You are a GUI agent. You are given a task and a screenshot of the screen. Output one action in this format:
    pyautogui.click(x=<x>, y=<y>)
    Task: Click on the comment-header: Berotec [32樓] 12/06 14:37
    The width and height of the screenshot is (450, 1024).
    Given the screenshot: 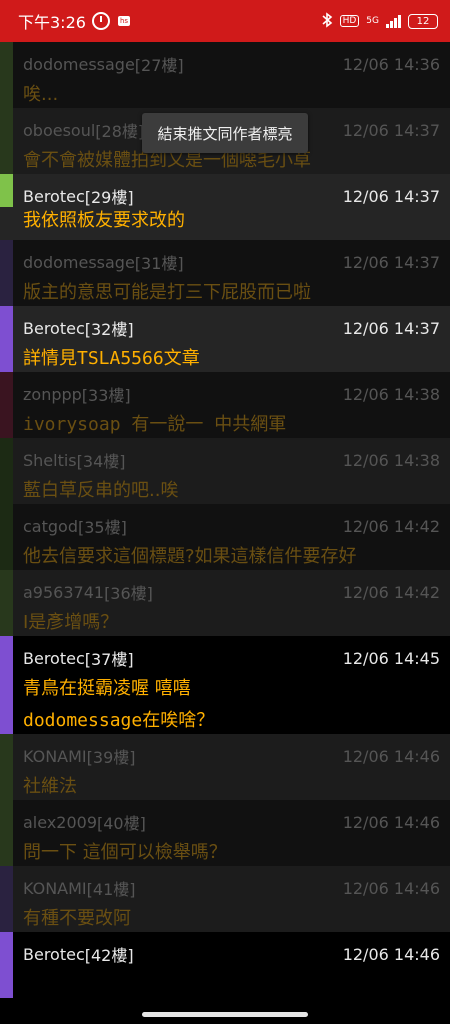 What is the action you would take?
    pyautogui.click(x=231, y=328)
    